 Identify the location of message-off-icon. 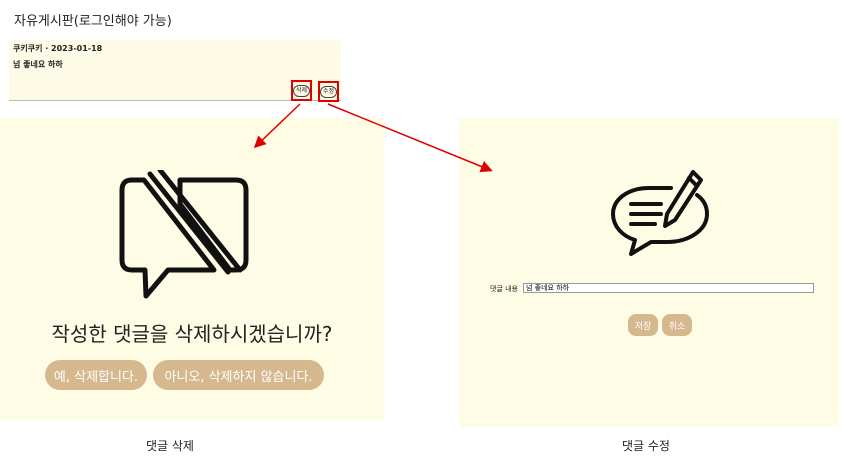
(184, 234).